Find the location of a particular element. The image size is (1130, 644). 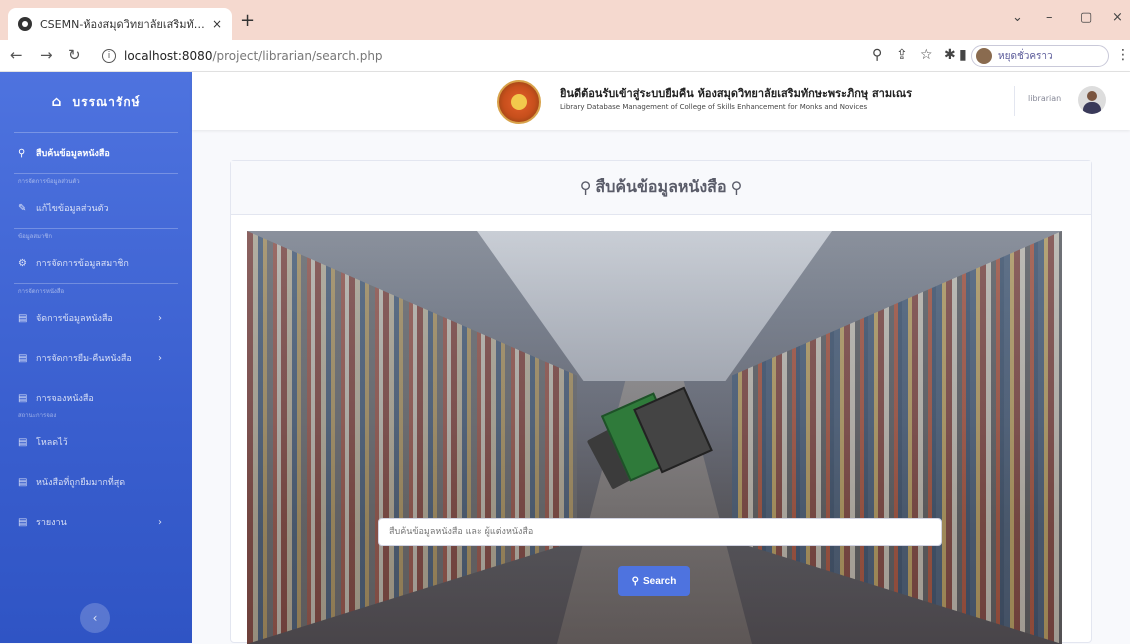

card-header: ⚲ สืบค้นข้อมูลหนังสือ ⚲ is located at coordinates (661, 188).